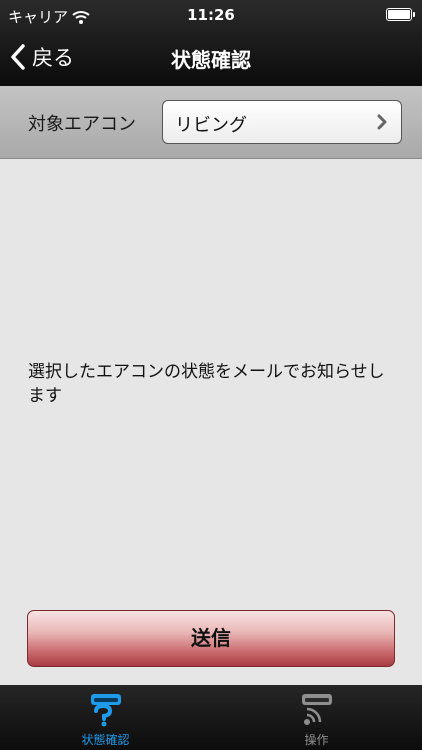 Image resolution: width=422 pixels, height=750 pixels. I want to click on target-aircon-label: 対象エアコン, so click(82, 124).